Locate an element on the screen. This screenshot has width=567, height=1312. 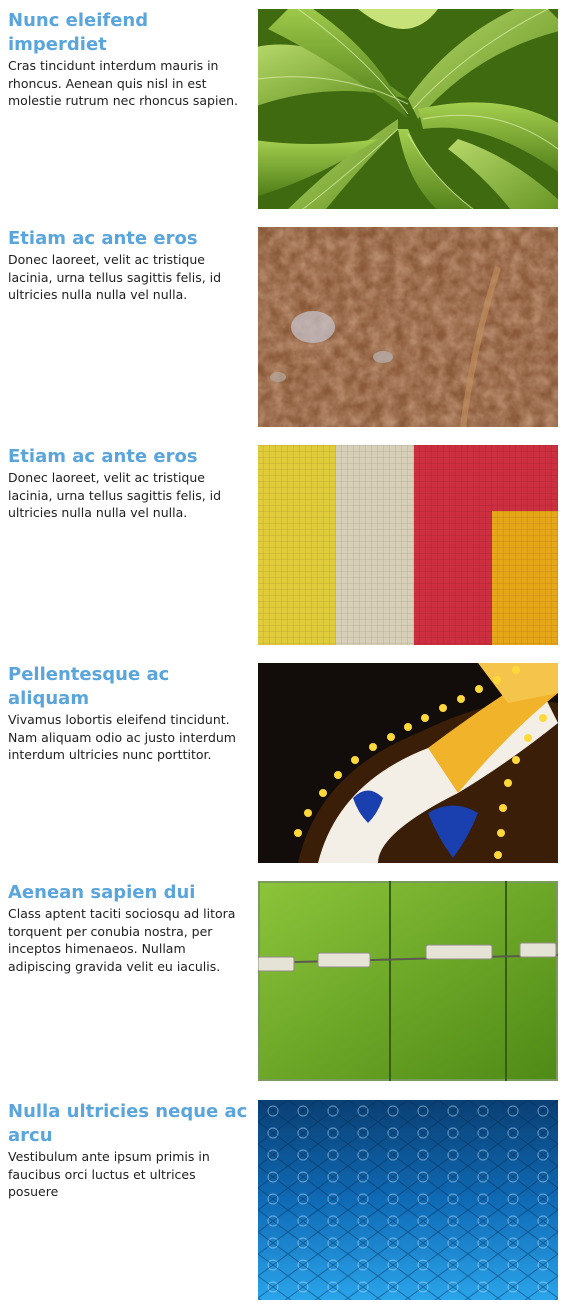
carnival-lights-photo is located at coordinates (408, 763).